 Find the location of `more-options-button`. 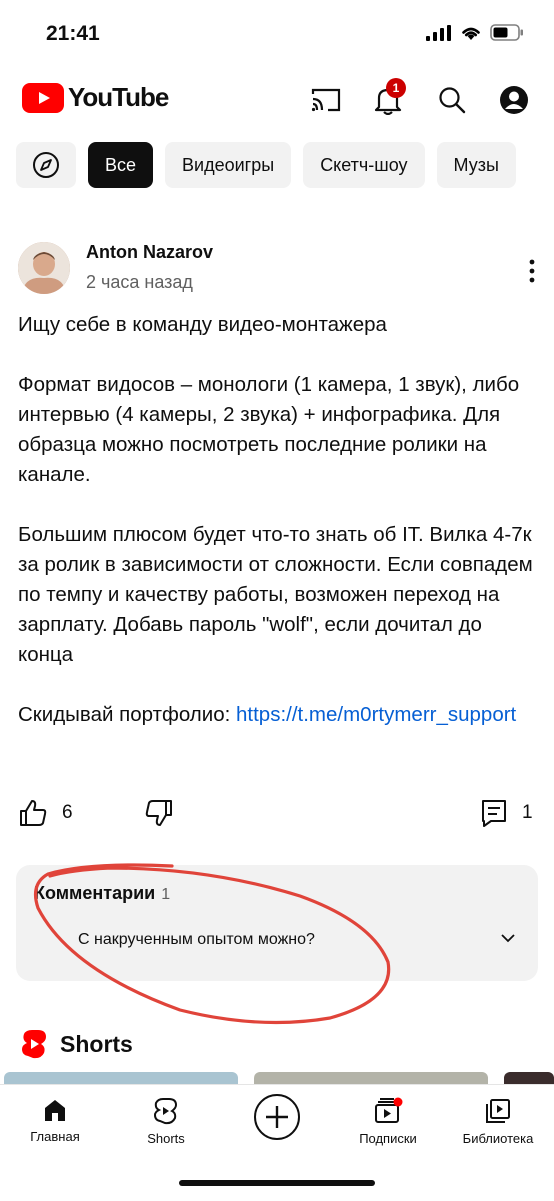

more-options-button is located at coordinates (532, 271).